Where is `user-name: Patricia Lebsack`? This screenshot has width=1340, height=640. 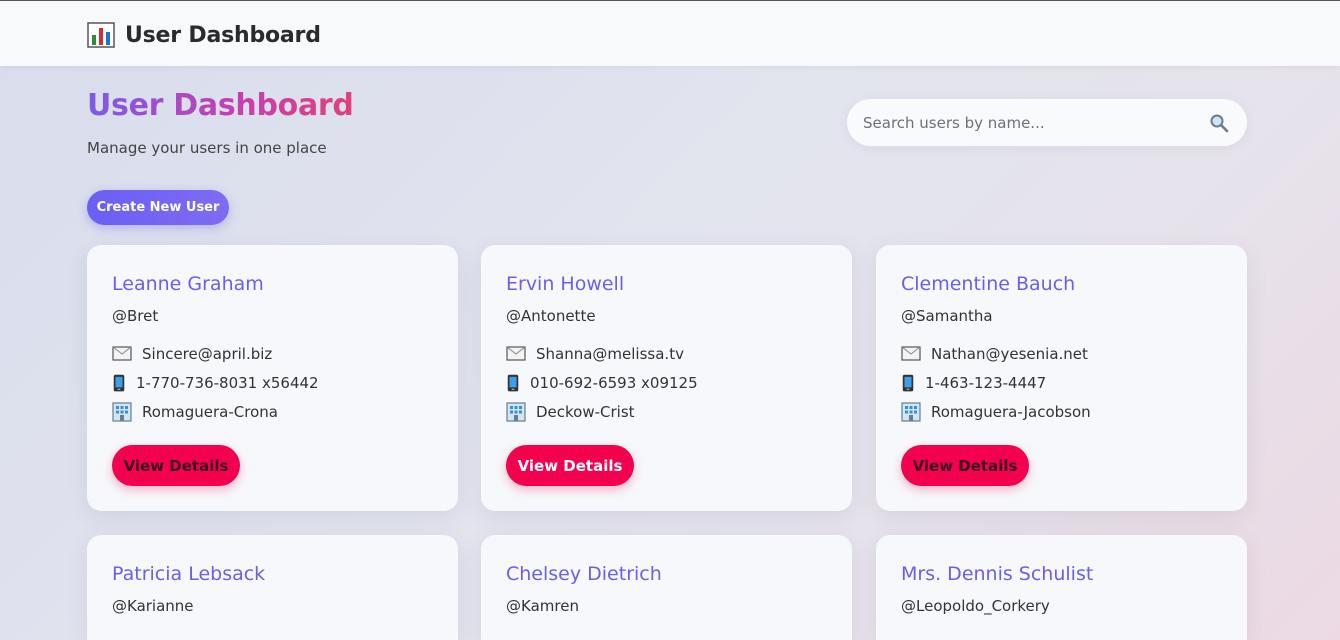
user-name: Patricia Lebsack is located at coordinates (189, 574).